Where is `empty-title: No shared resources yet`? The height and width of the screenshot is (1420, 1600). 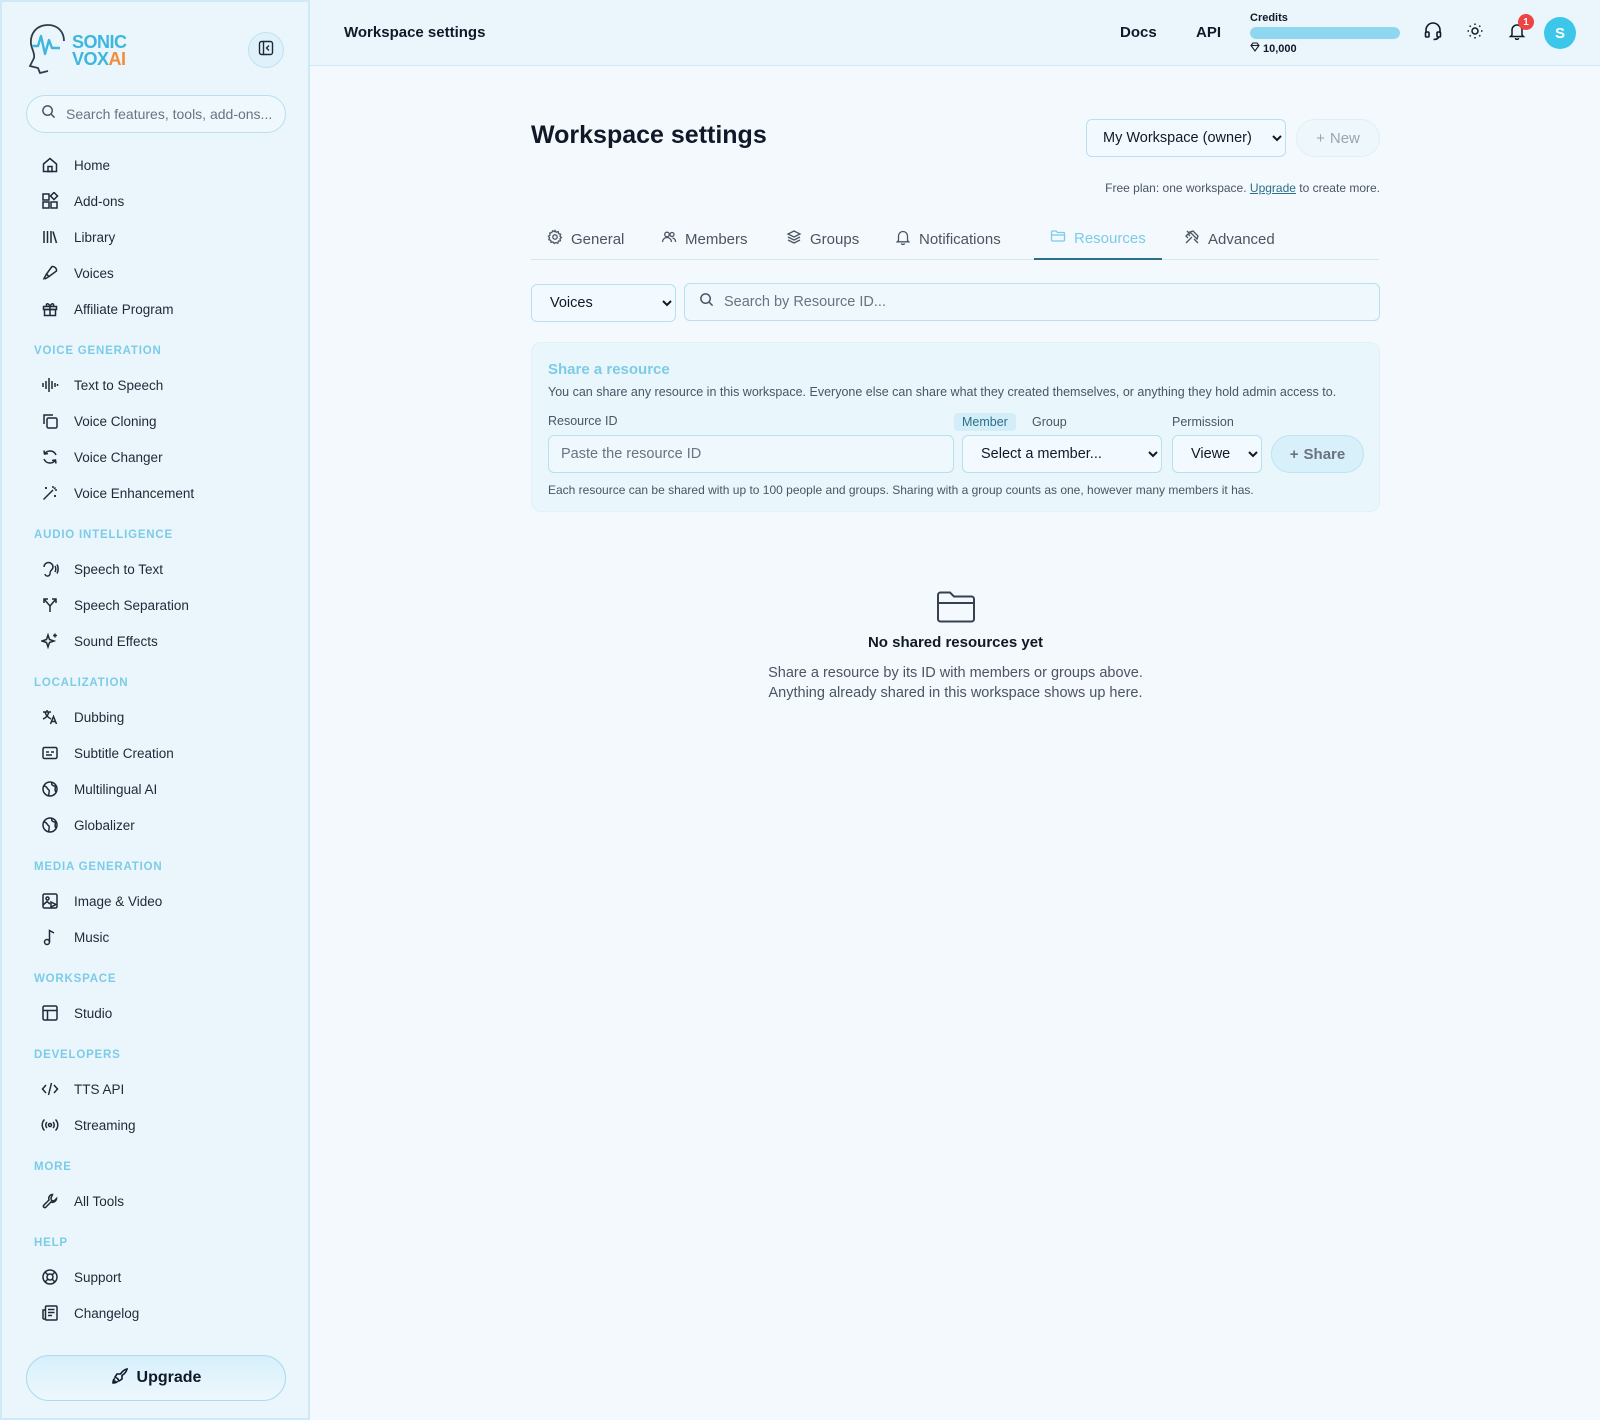
empty-title: No shared resources yet is located at coordinates (955, 642).